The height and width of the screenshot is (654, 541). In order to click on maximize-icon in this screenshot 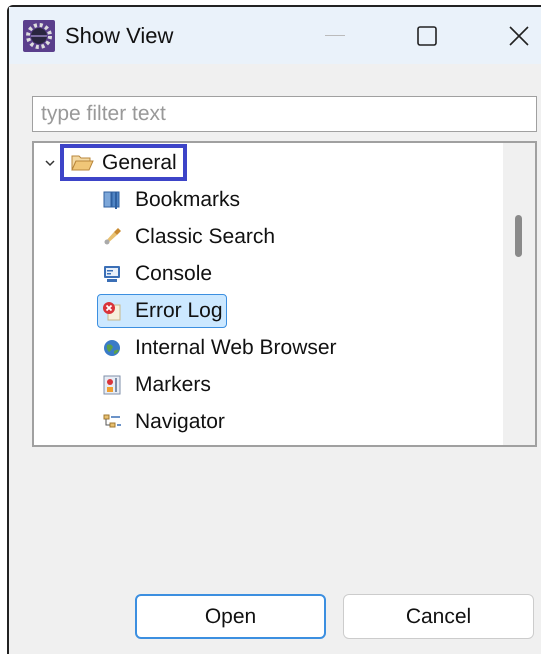, I will do `click(427, 36)`.